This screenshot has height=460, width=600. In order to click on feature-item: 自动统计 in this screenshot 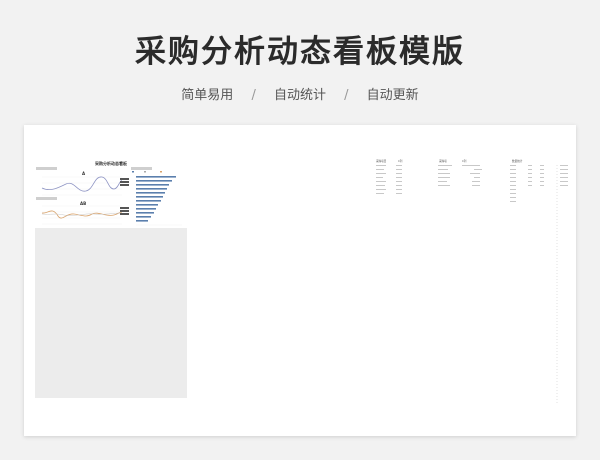, I will do `click(299, 95)`.